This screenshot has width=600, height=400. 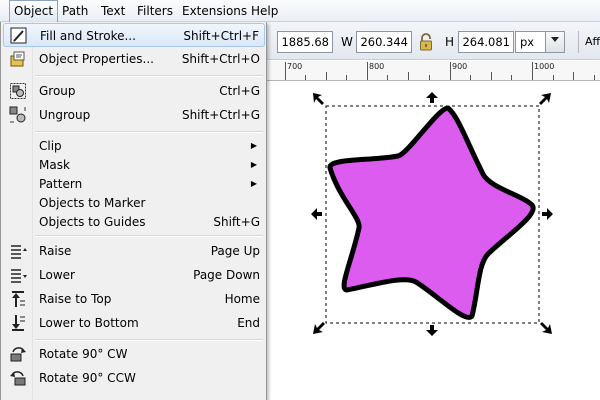 What do you see at coordinates (75, 299) in the screenshot?
I see `menu-item-label: Raise to Top` at bounding box center [75, 299].